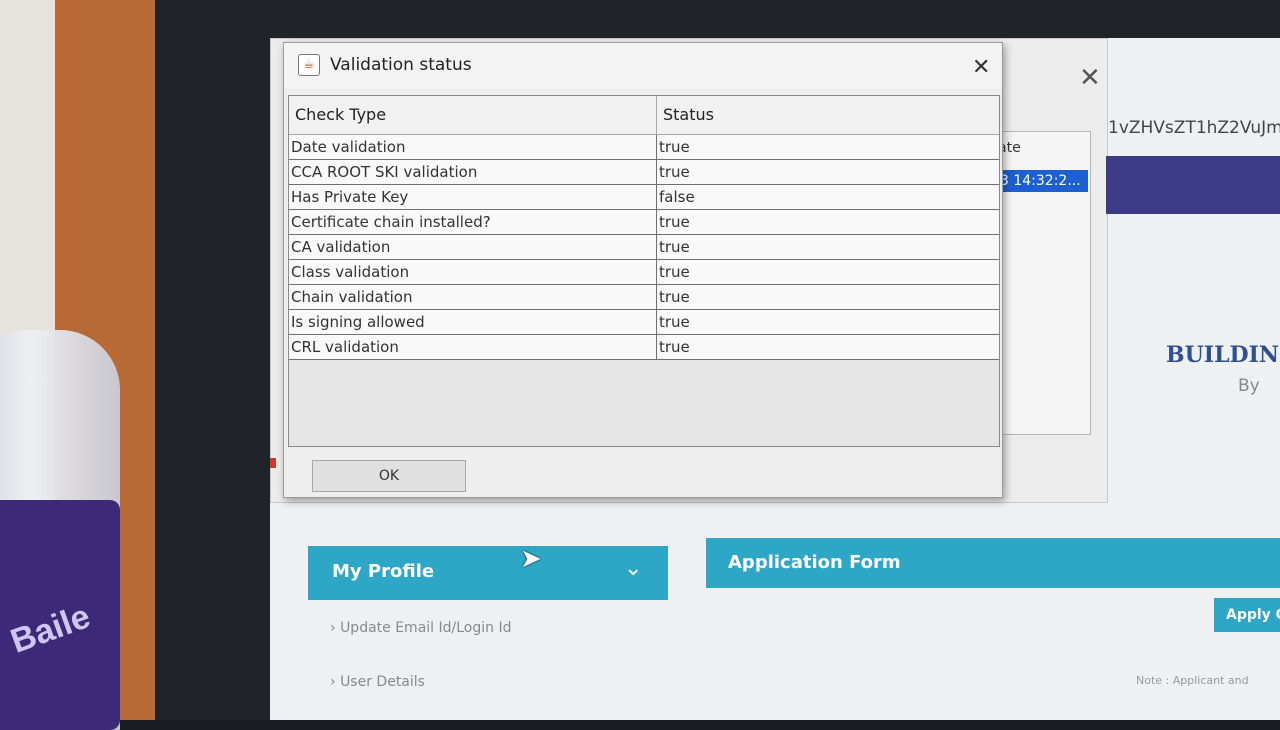  What do you see at coordinates (473, 172) in the screenshot?
I see `check-type-cell: CCA ROOT SKI validation` at bounding box center [473, 172].